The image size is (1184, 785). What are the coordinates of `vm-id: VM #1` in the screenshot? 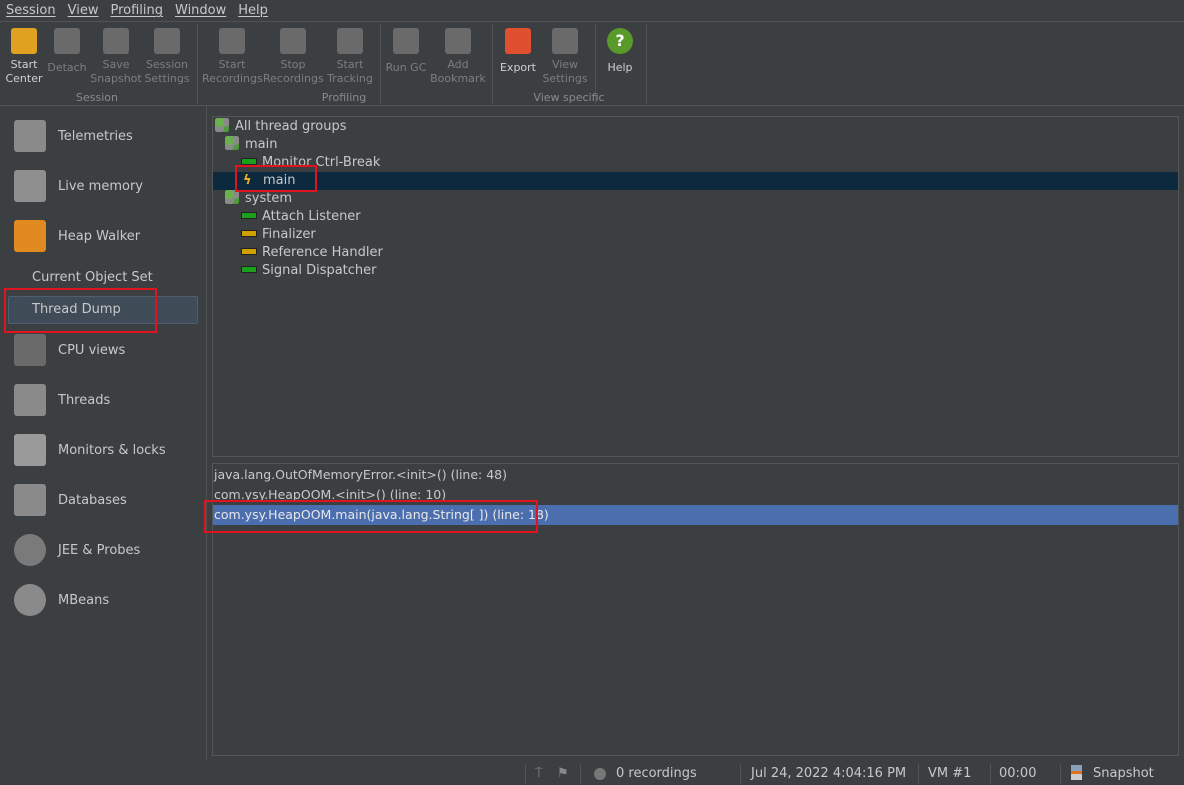 It's located at (950, 773).